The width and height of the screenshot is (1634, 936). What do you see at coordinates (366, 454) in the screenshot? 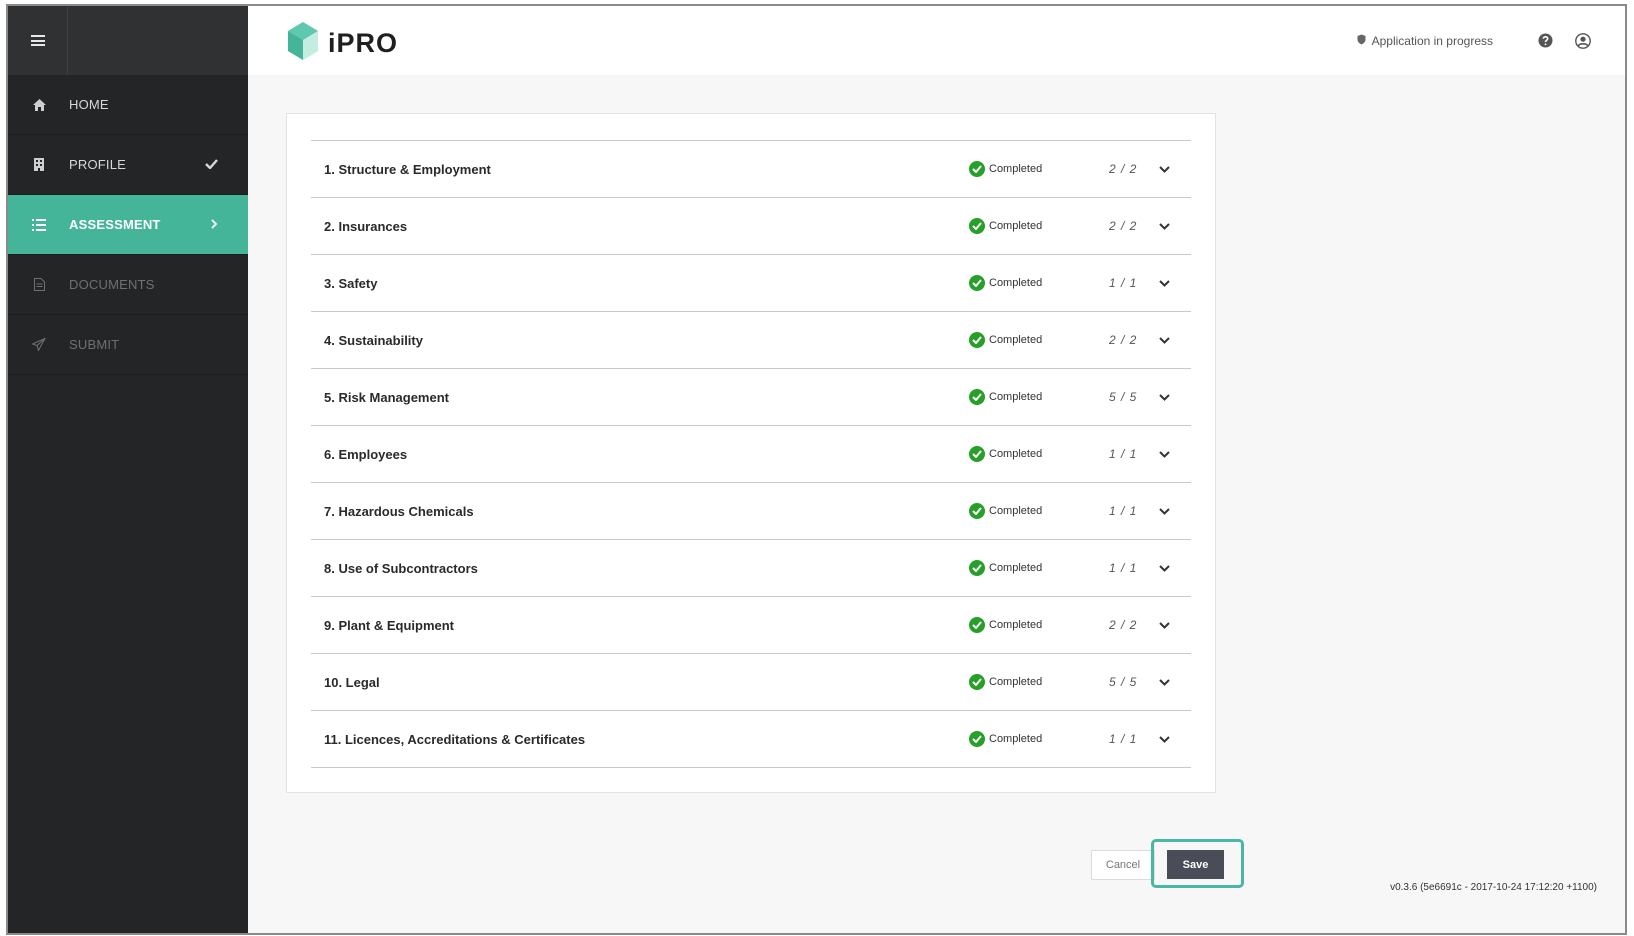
I see `section-title: 6. Employees` at bounding box center [366, 454].